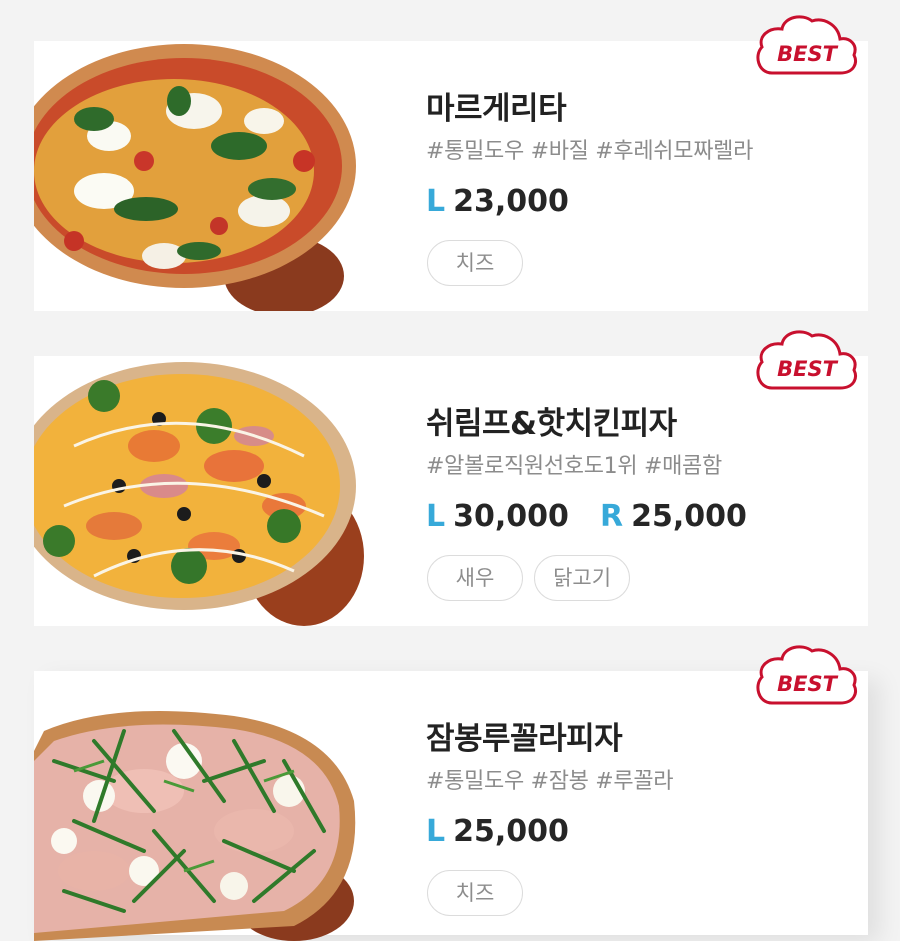  Describe the element at coordinates (673, 516) in the screenshot. I see `price-regular: R 25,000` at that location.